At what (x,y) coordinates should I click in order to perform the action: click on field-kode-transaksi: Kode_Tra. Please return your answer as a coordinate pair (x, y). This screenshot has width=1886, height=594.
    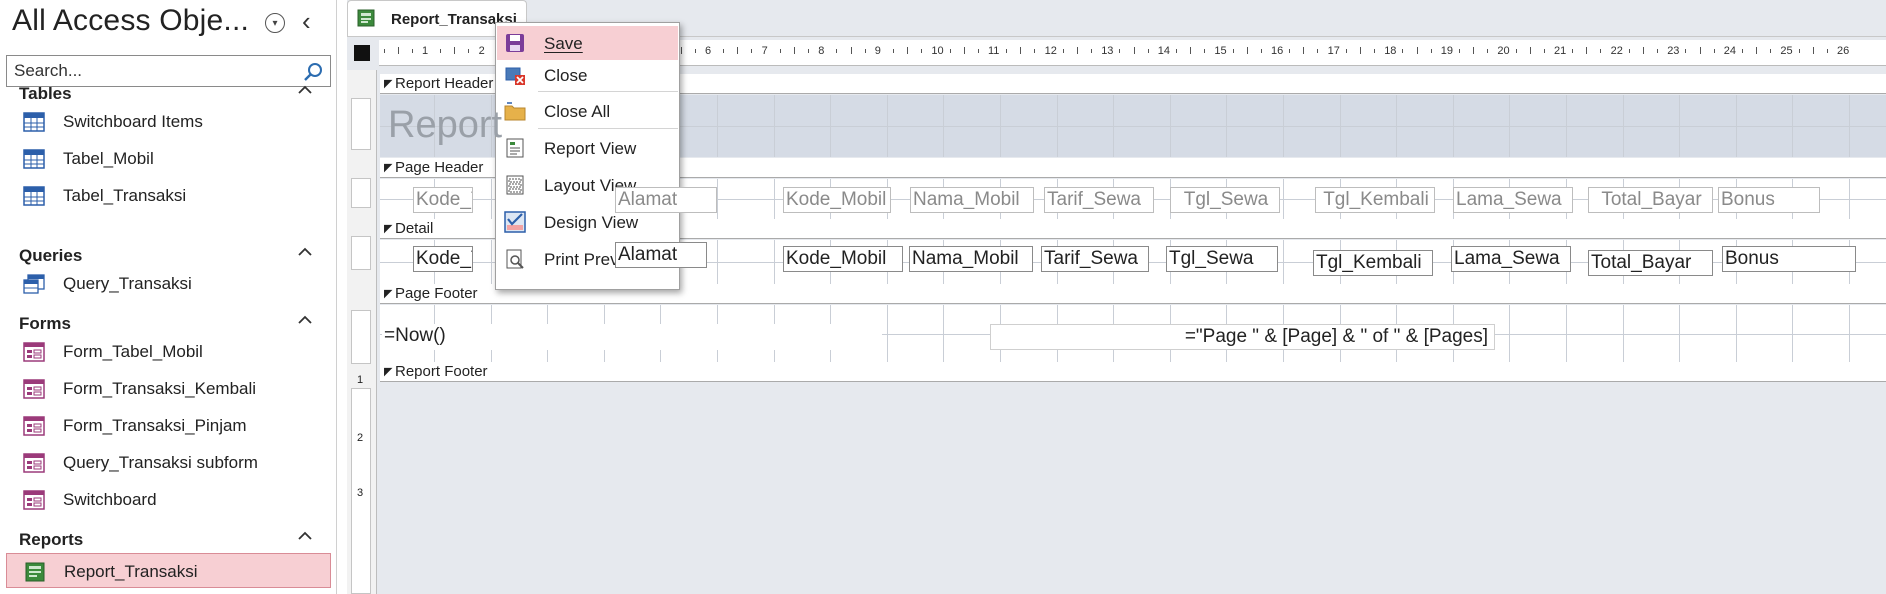
    Looking at the image, I should click on (443, 259).